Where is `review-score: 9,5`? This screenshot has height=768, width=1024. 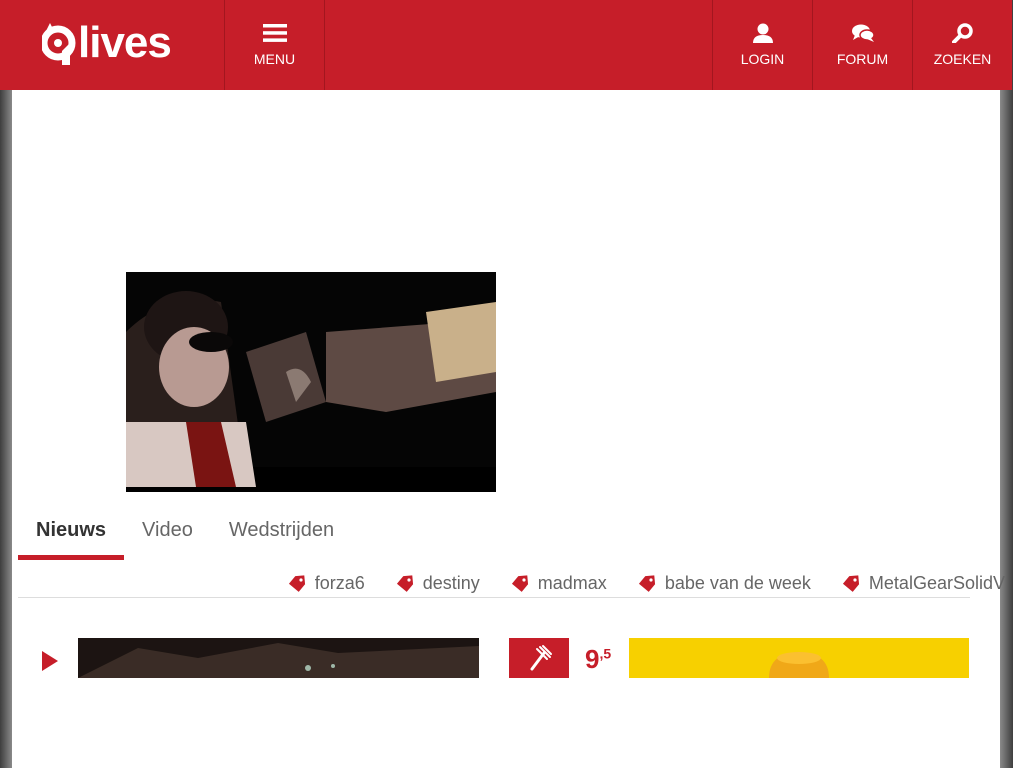 review-score: 9,5 is located at coordinates (598, 659).